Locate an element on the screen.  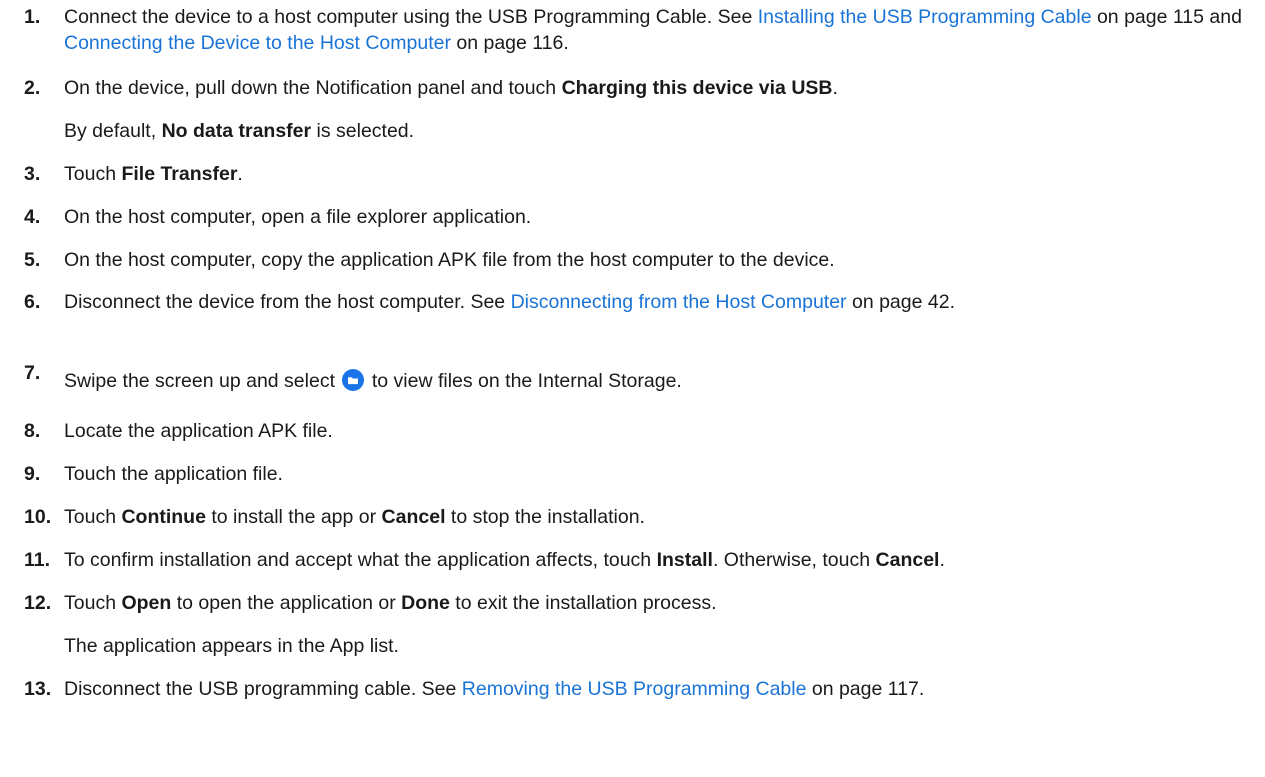
step-number: 10. is located at coordinates (38, 517).